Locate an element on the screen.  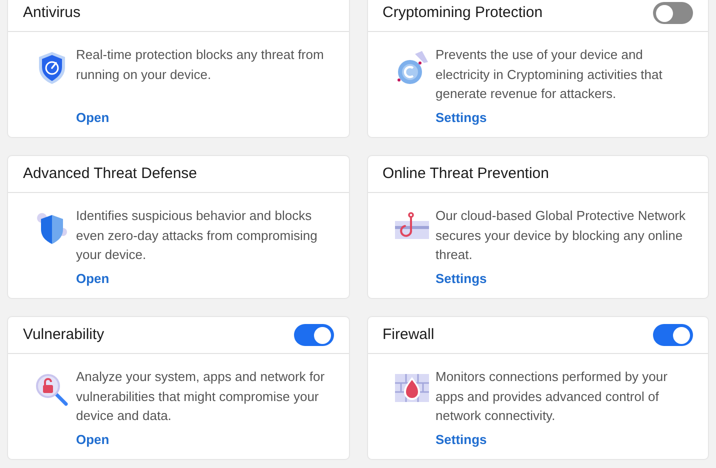
card-title: Online Threat Prevention is located at coordinates (465, 174).